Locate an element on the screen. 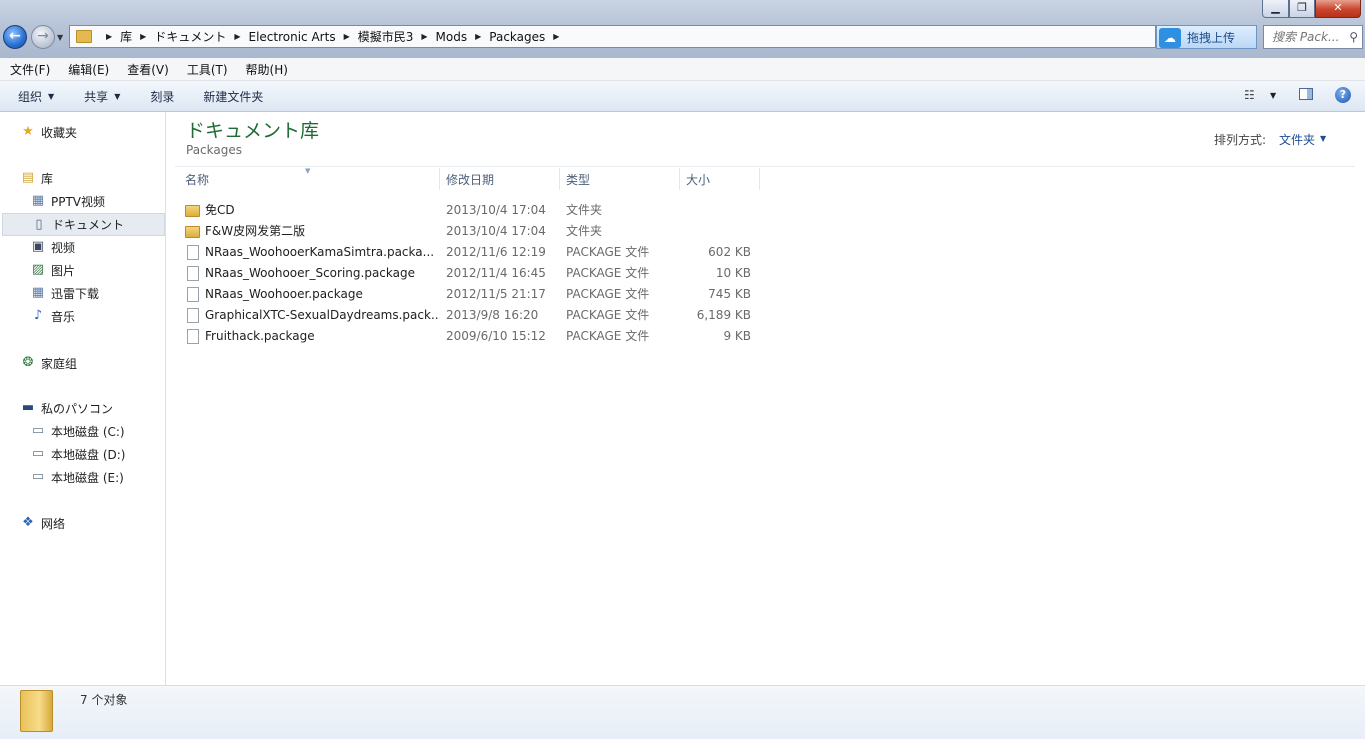 The width and height of the screenshot is (1365, 739). network-icon: ❖ is located at coordinates (28, 522).